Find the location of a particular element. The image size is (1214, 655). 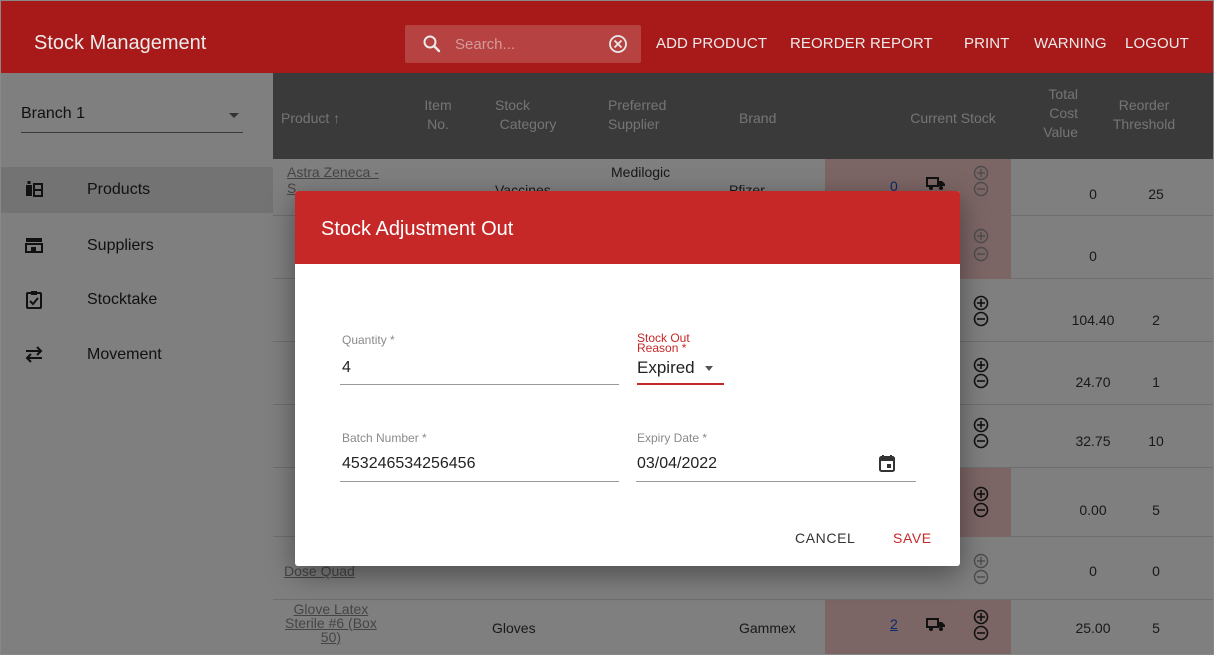

expiry-date-label: Expiry Date * is located at coordinates (672, 438).